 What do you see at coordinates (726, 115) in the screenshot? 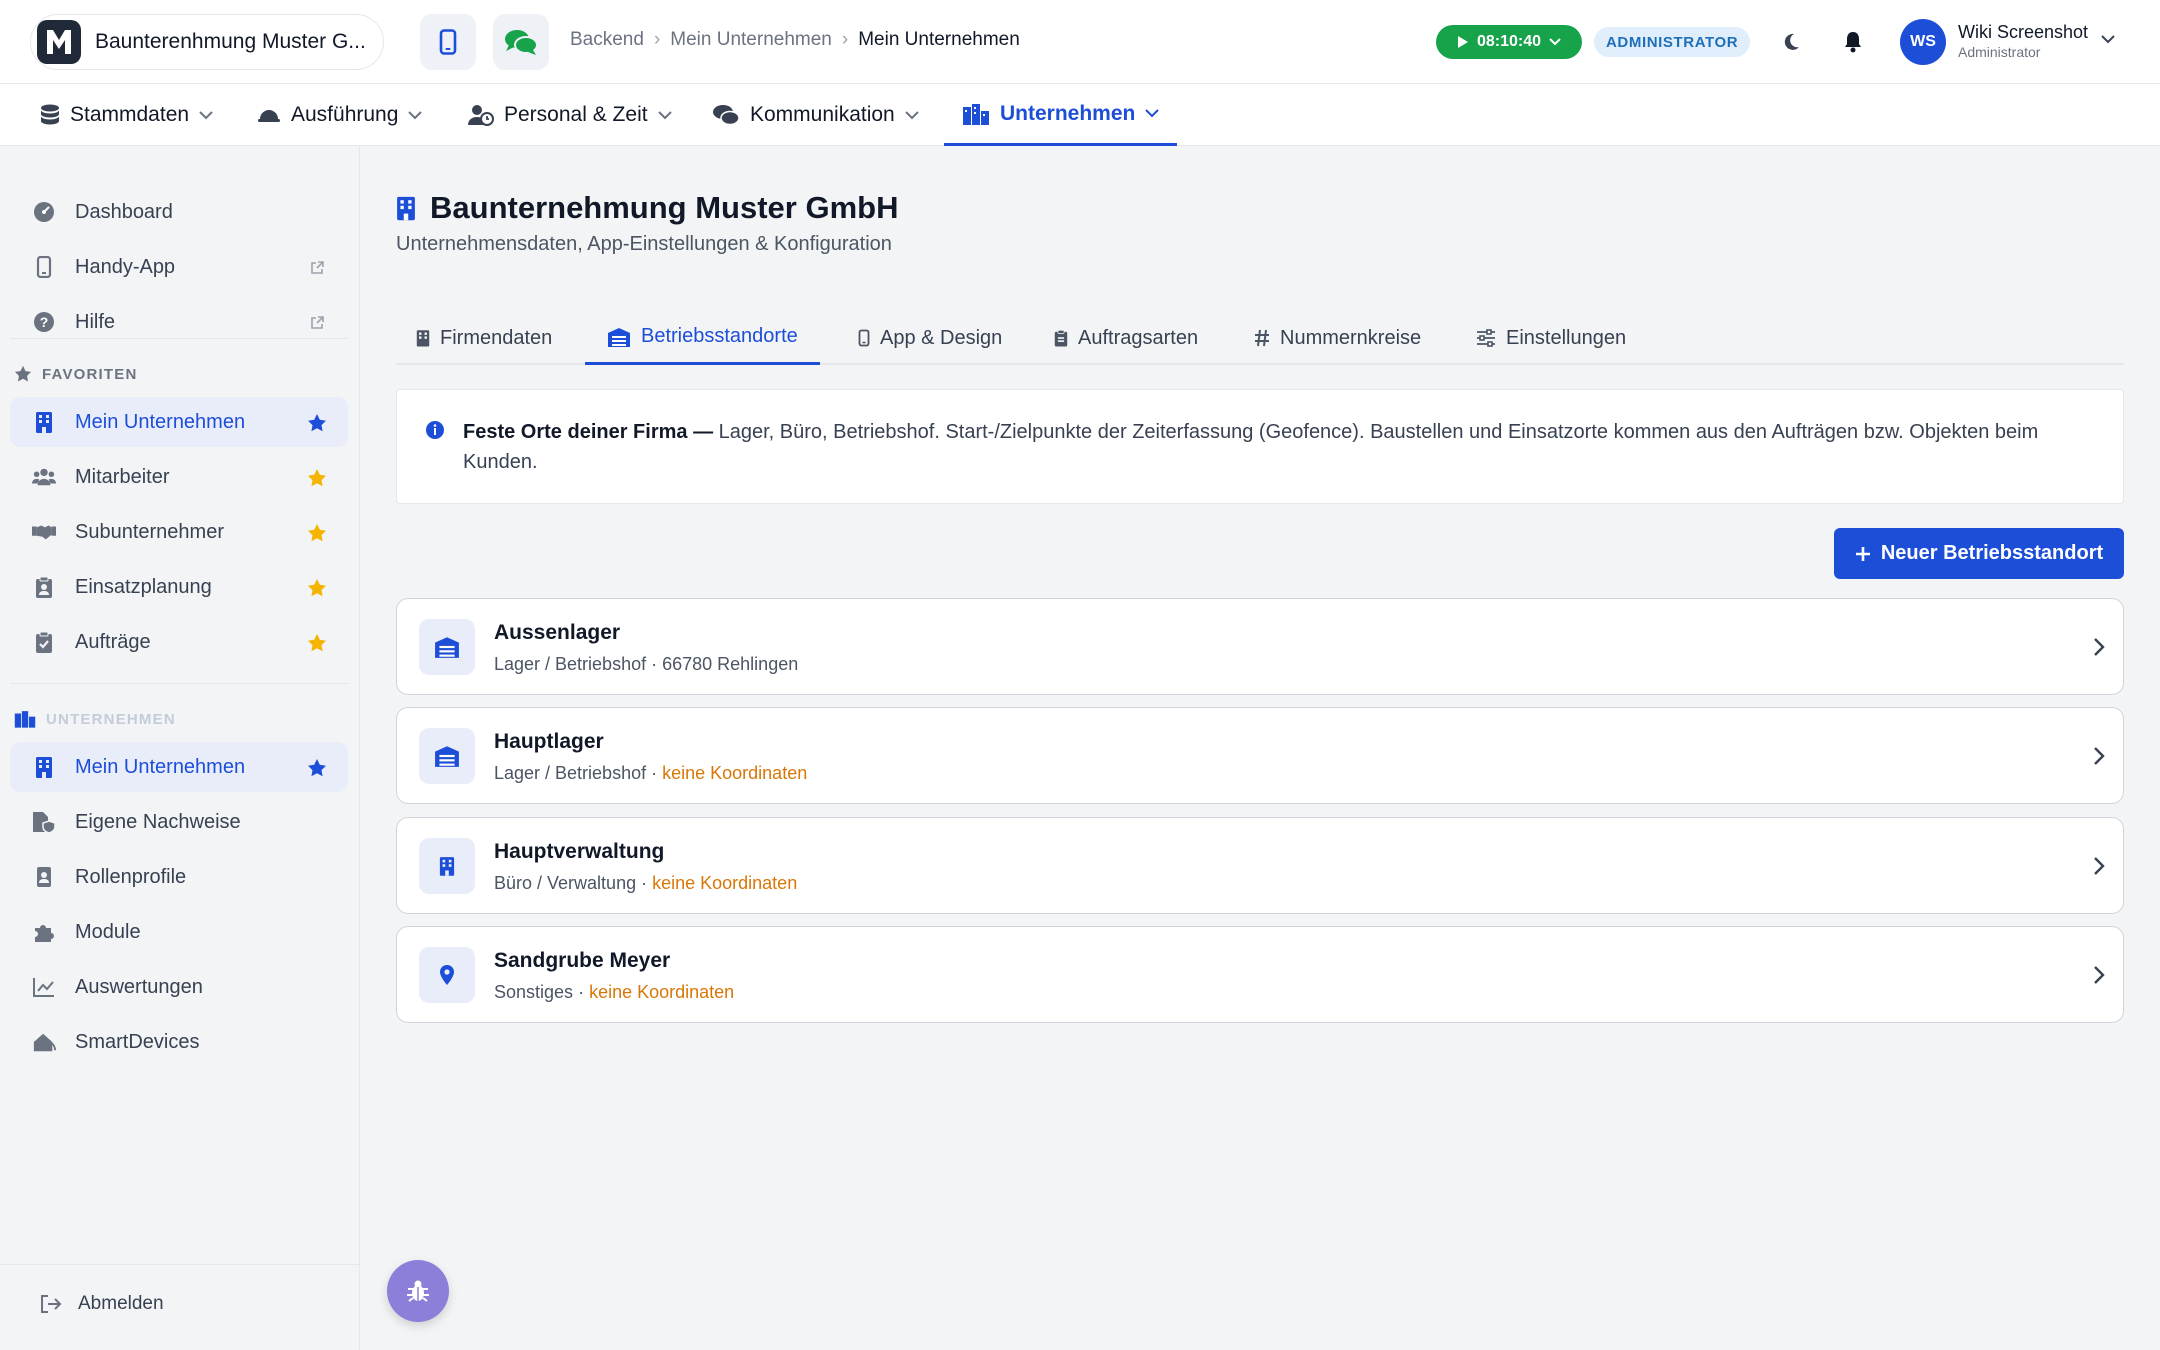
I see `comments-icon` at bounding box center [726, 115].